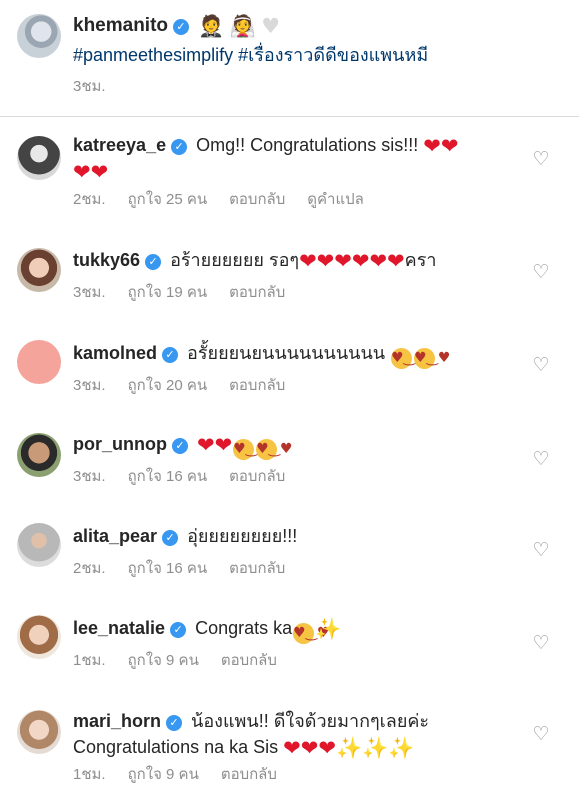 The image size is (579, 800). I want to click on comment-body-line2: Congratulations na ka Sis, so click(176, 747).